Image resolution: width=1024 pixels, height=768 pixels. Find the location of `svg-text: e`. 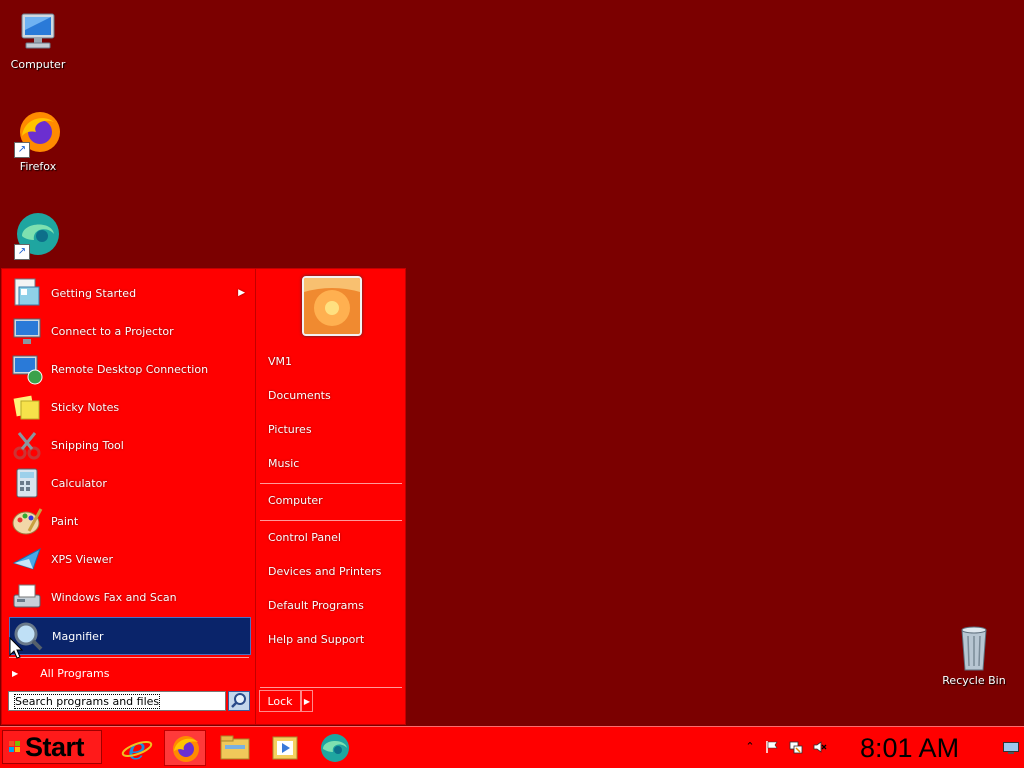

svg-text: e is located at coordinates (137, 748).